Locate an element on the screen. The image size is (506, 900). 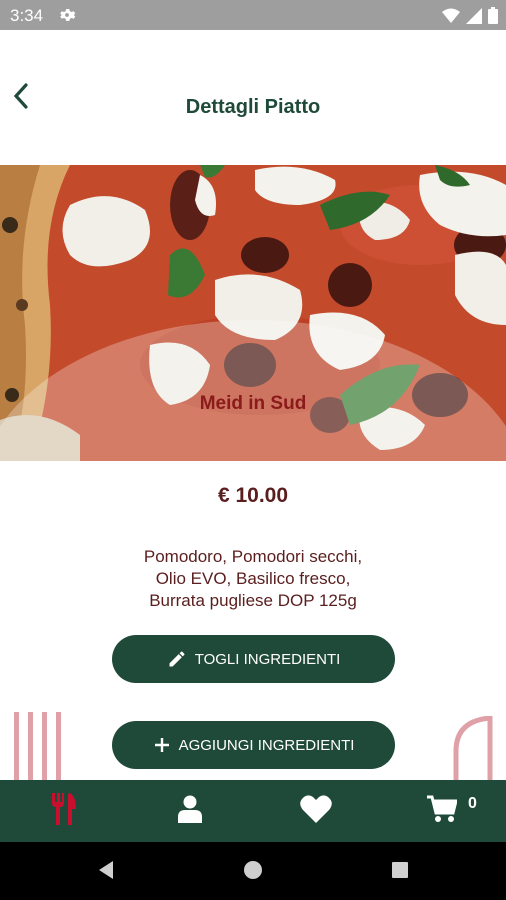
system-back-button is located at coordinates (106, 872).